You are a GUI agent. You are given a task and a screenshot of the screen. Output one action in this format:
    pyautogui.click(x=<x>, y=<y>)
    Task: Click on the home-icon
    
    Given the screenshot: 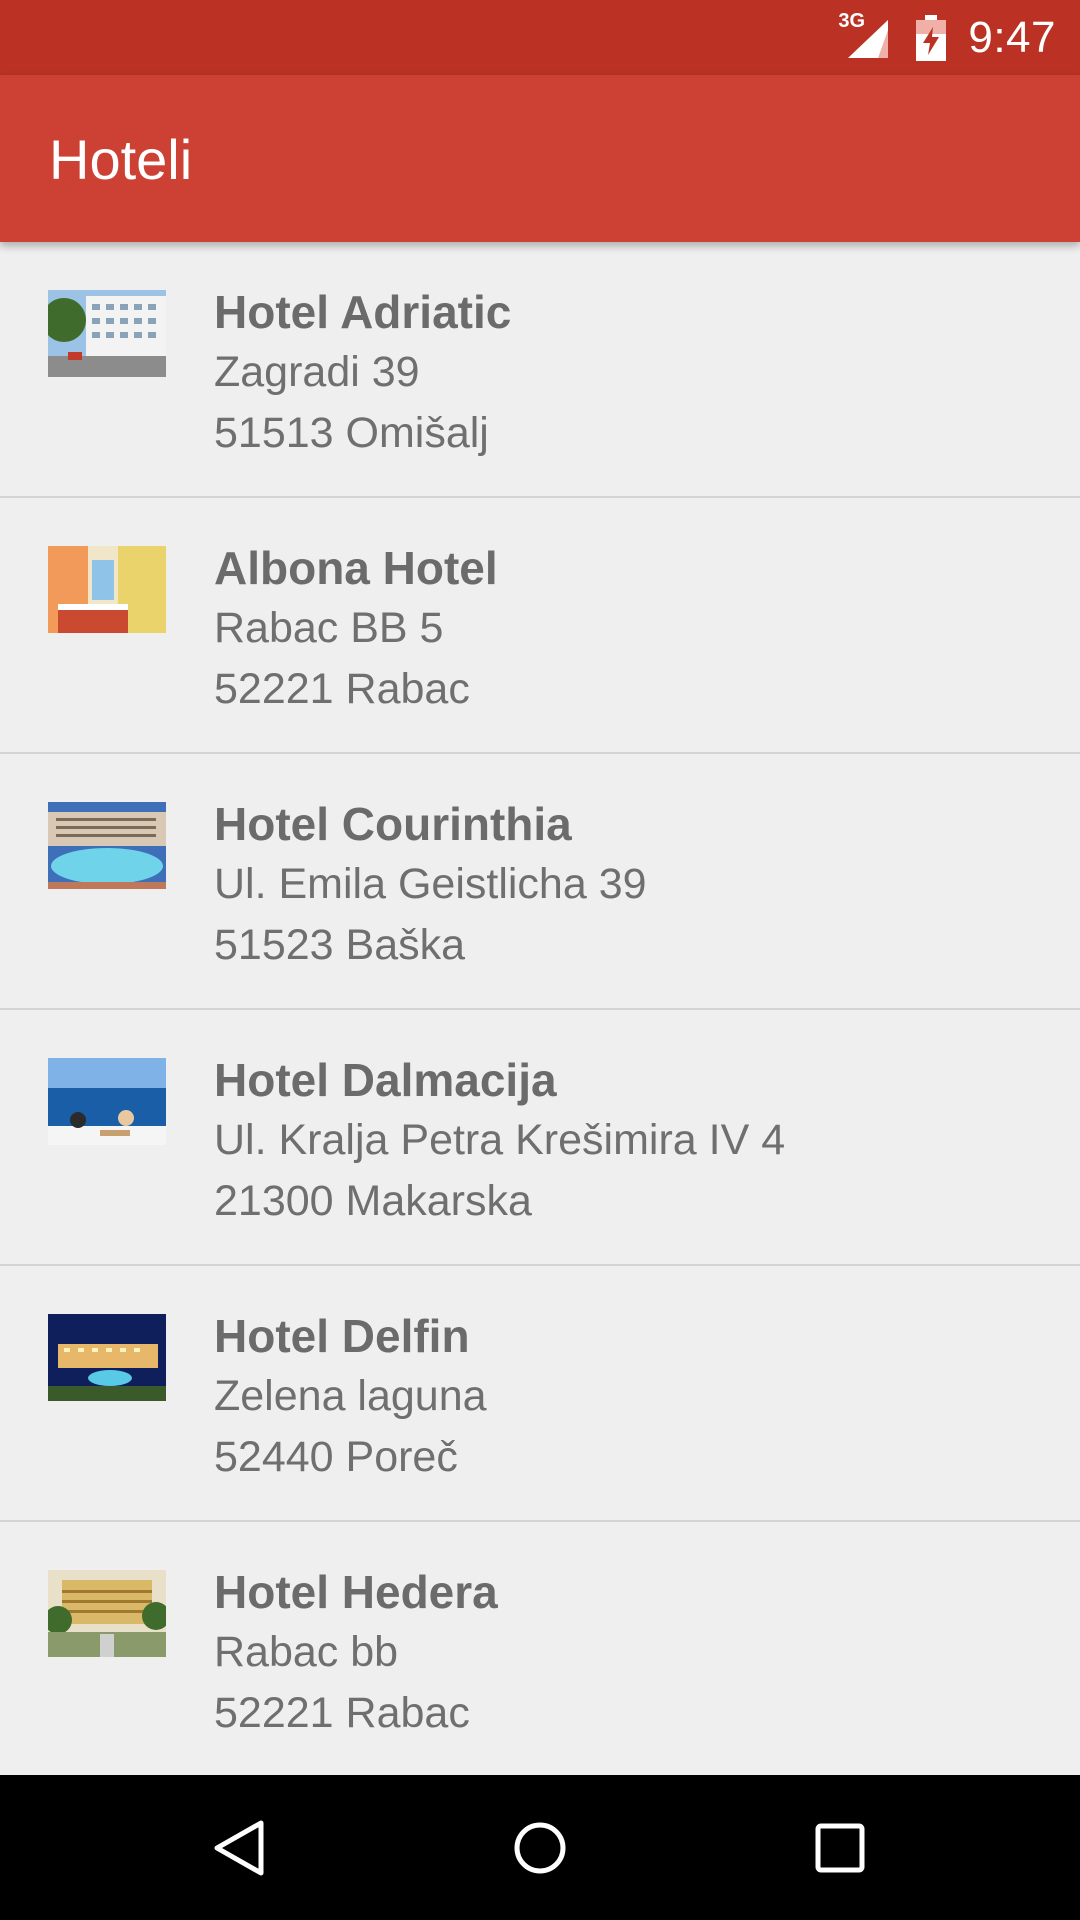 What is the action you would take?
    pyautogui.click(x=540, y=1848)
    